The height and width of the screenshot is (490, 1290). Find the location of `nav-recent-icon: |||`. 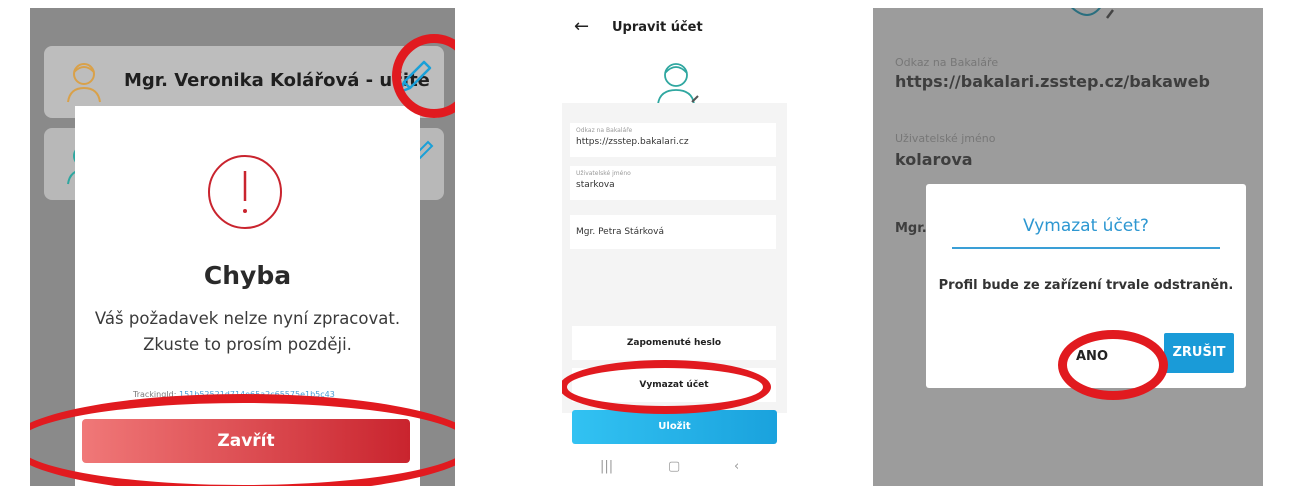

nav-recent-icon: ||| is located at coordinates (606, 466).